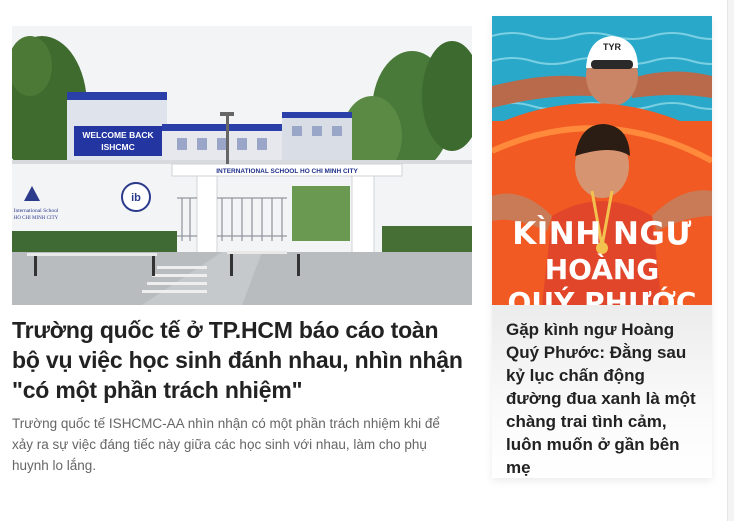 The width and height of the screenshot is (734, 521). I want to click on wall-logo-line1: International School, so click(36, 211).